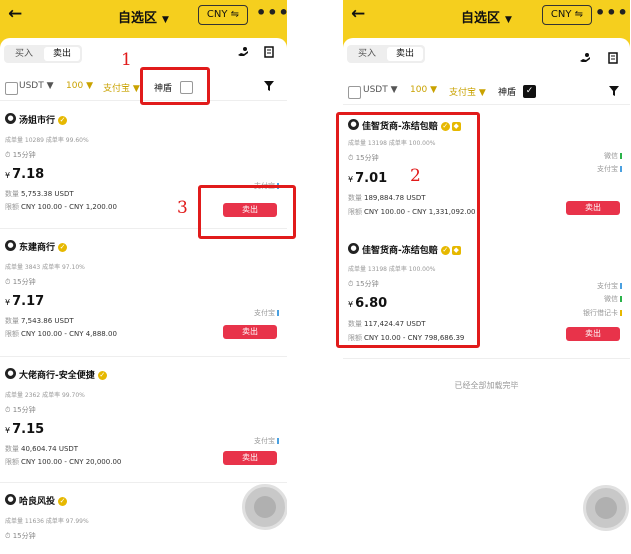 The height and width of the screenshot is (554, 631). I want to click on merchant-stats: 成单量 3843 成单率 97.10%, so click(45, 267).